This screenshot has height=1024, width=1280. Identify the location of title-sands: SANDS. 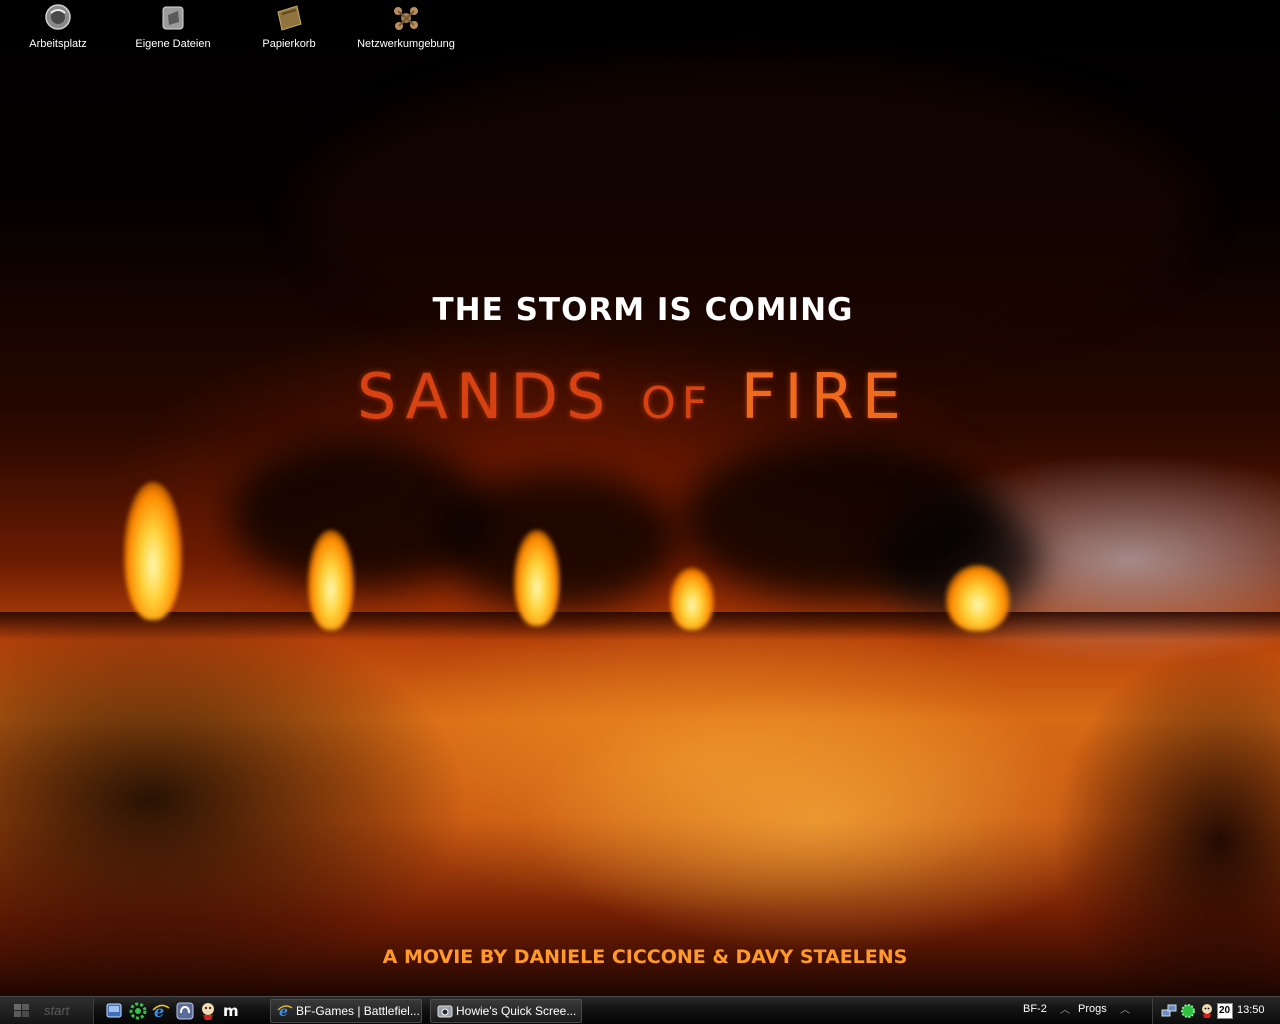
(499, 396).